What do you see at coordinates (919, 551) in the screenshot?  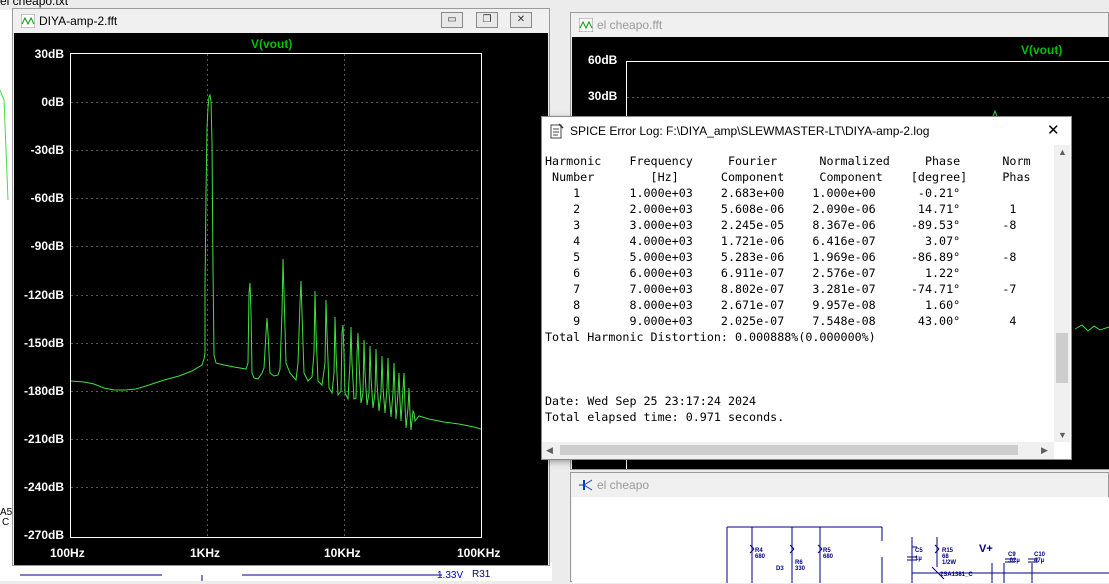 I see `schematic-label: C5` at bounding box center [919, 551].